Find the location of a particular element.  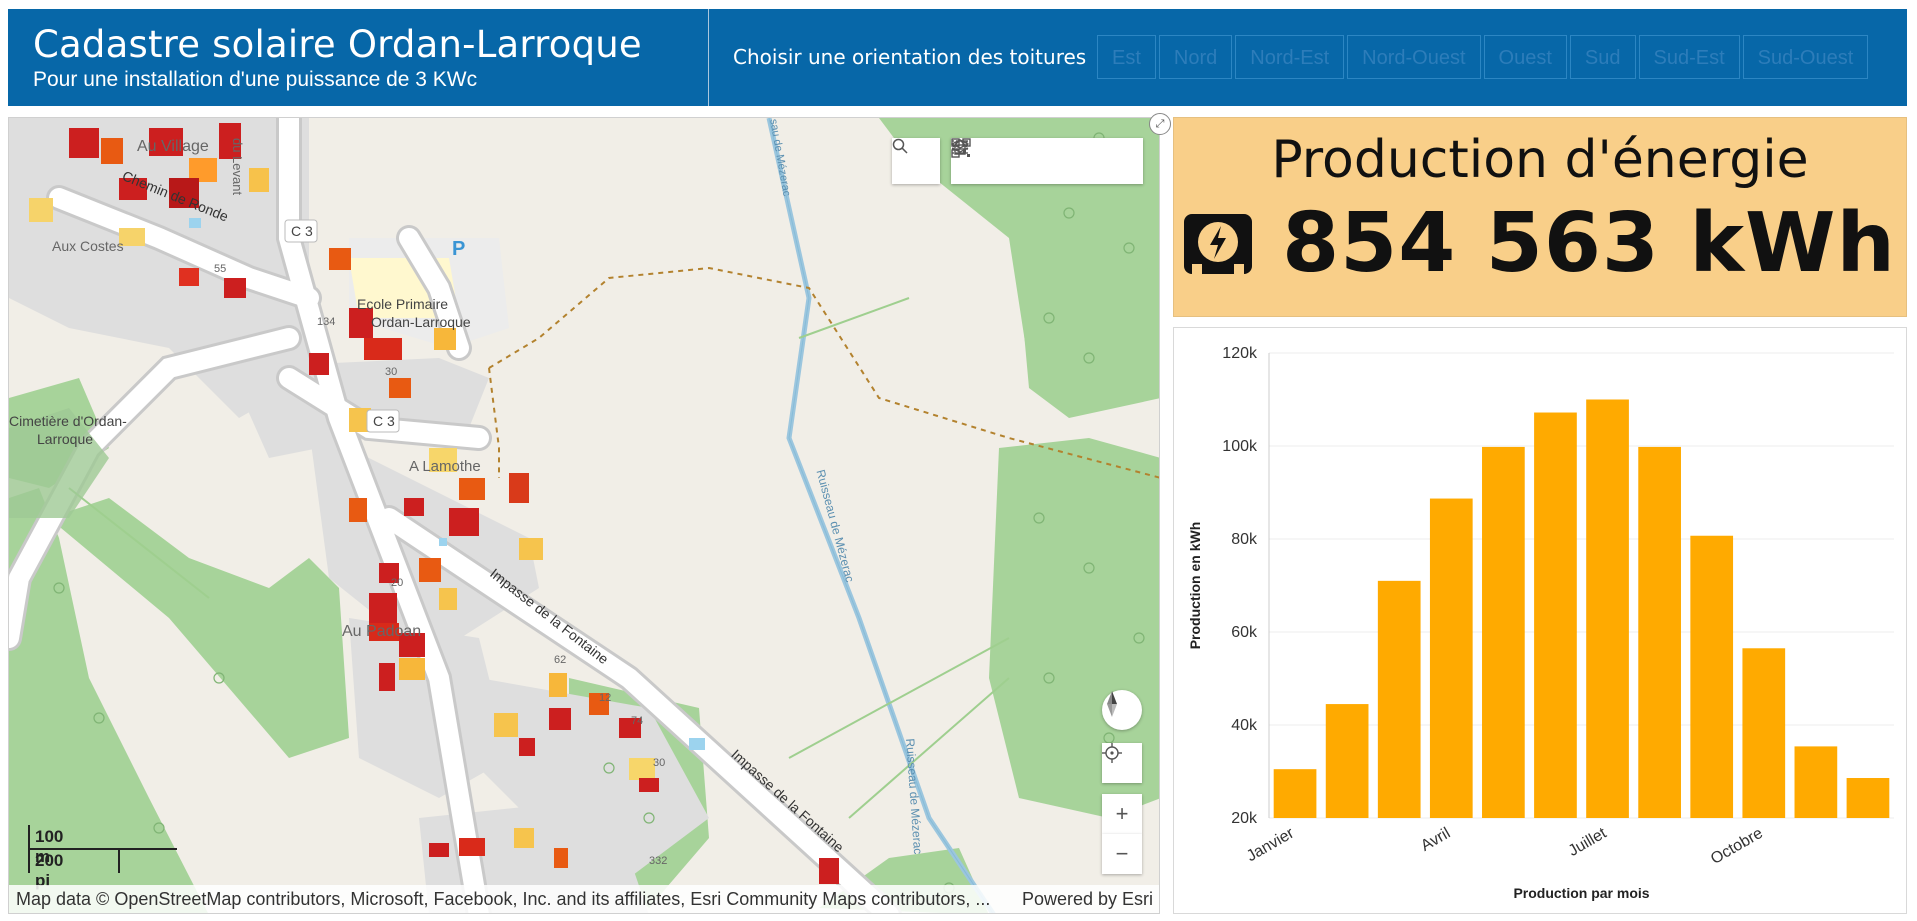

production-title: Production d'énergie is located at coordinates (1540, 160).